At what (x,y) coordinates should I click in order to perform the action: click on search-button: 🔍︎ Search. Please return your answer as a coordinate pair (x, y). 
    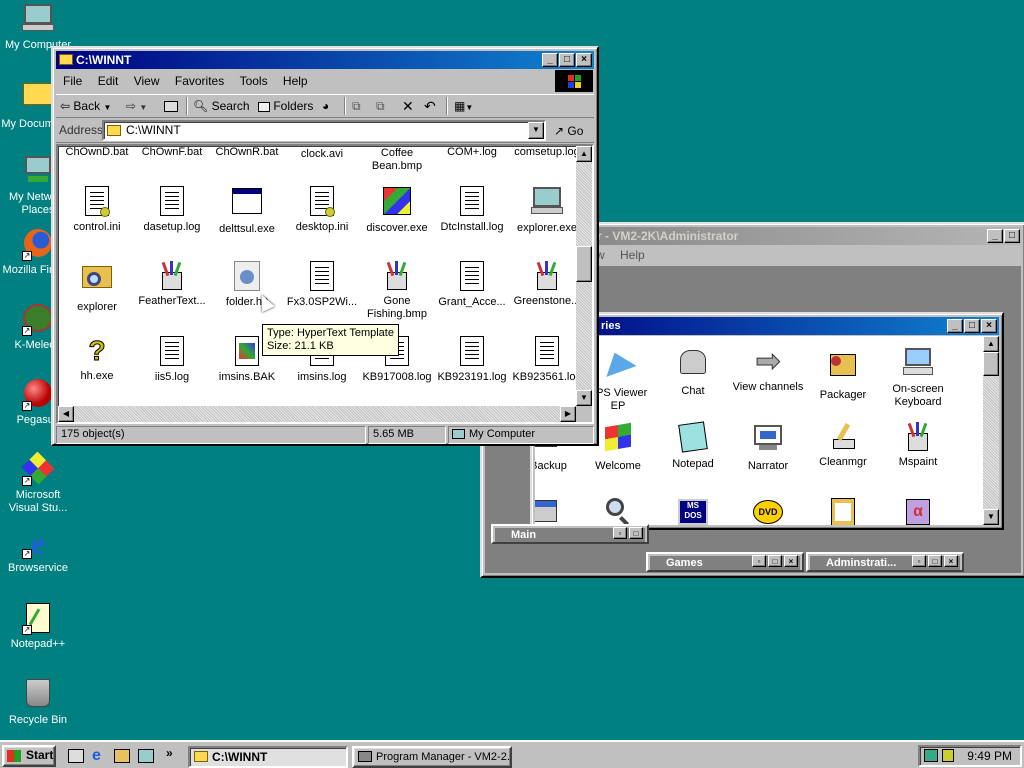
    Looking at the image, I should click on (221, 106).